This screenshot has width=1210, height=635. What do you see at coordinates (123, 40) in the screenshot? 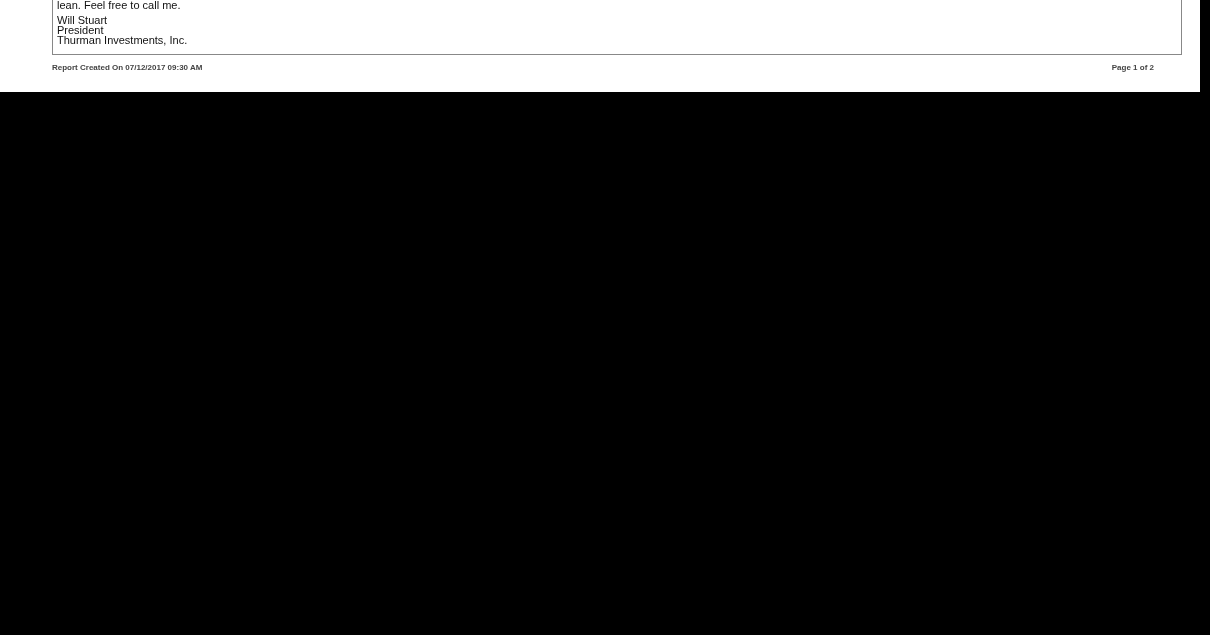
I see `signature-line: Thurman Investments, Inc.` at bounding box center [123, 40].